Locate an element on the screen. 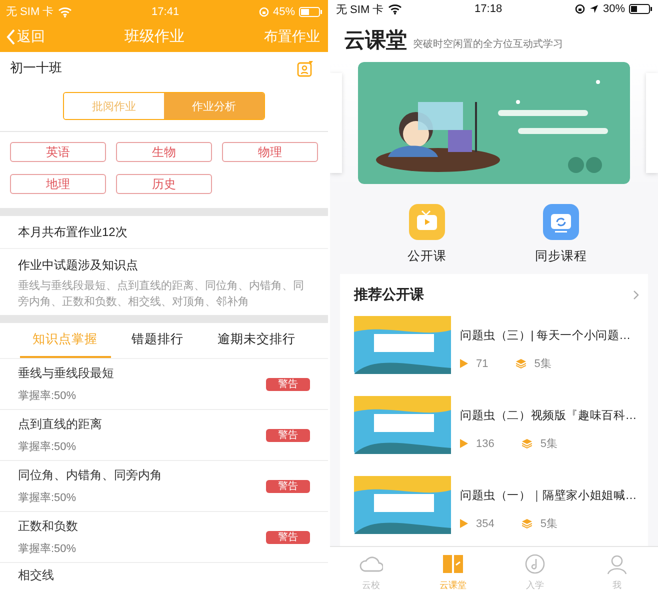 Image resolution: width=658 pixels, height=597 pixels. subject-button: 历史 is located at coordinates (164, 184).